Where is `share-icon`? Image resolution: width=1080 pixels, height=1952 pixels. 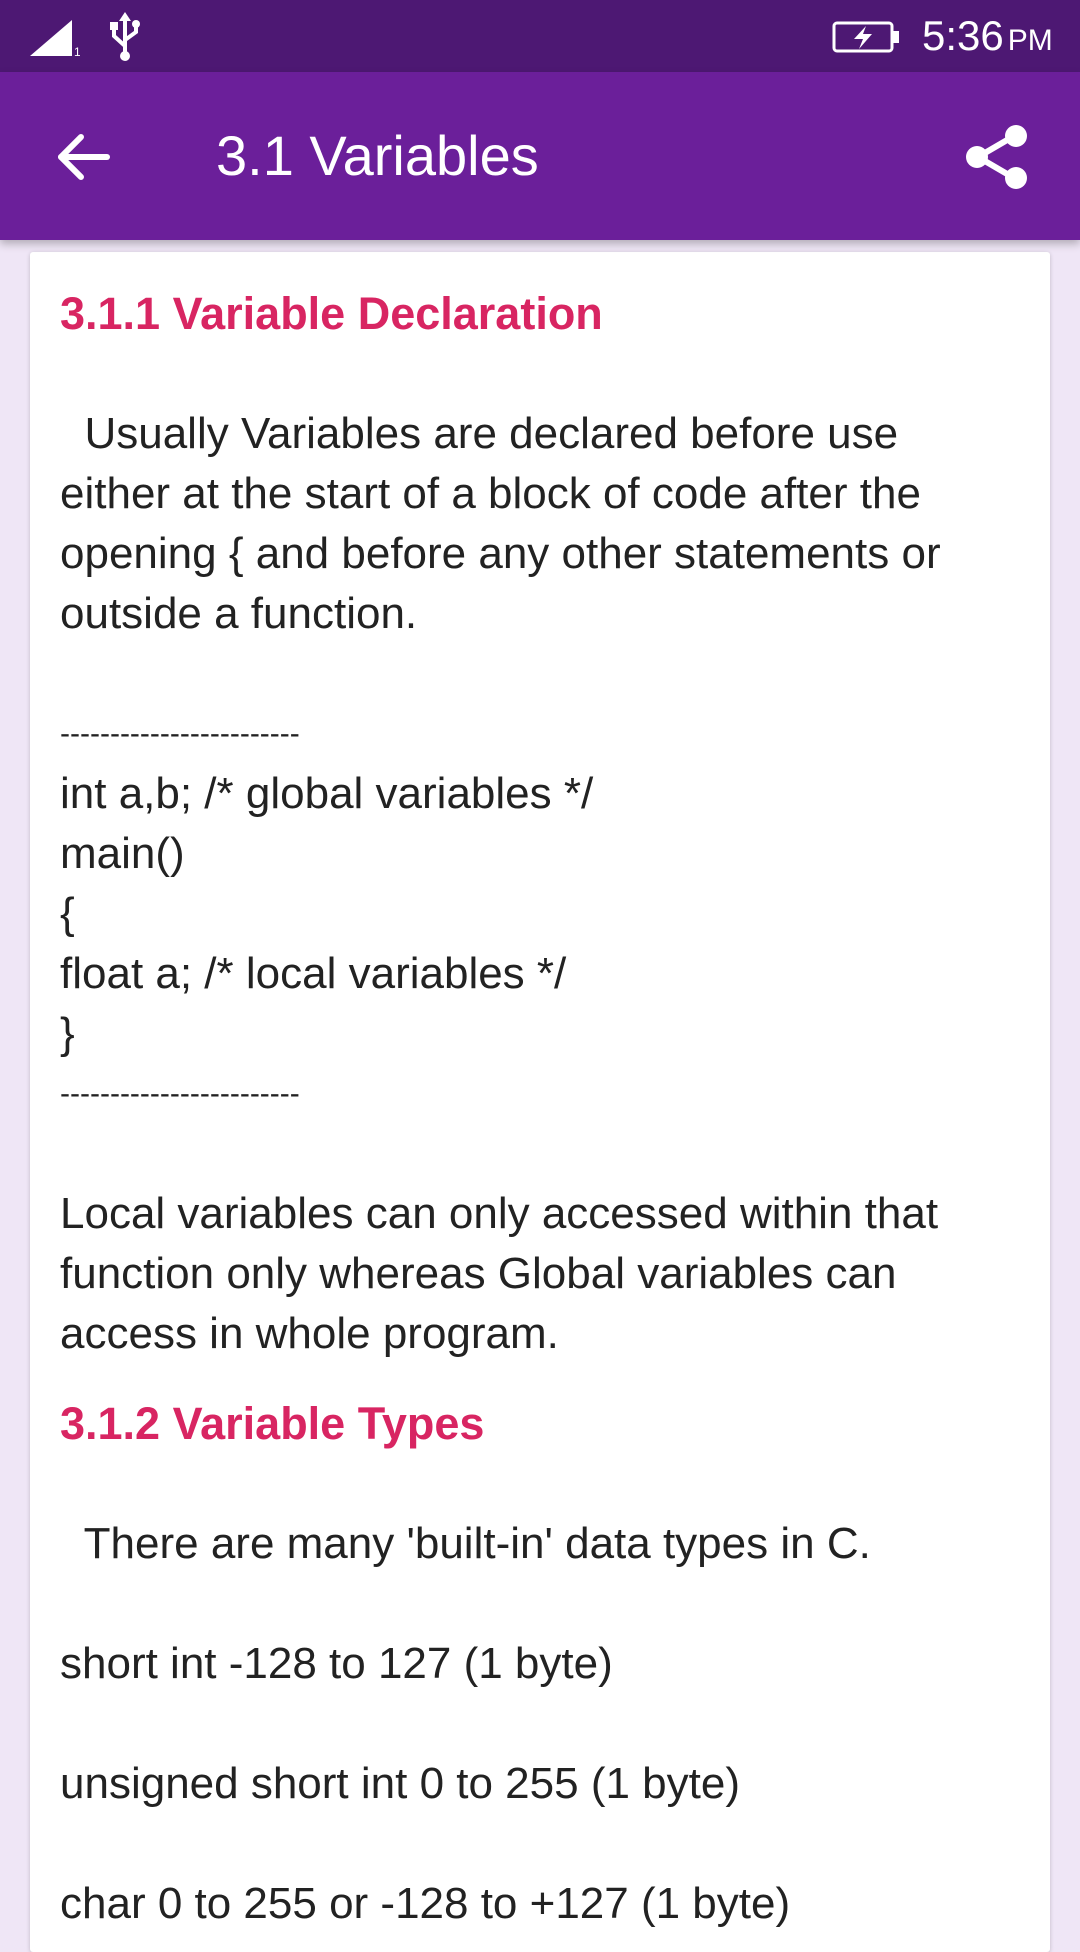
share-icon is located at coordinates (996, 157).